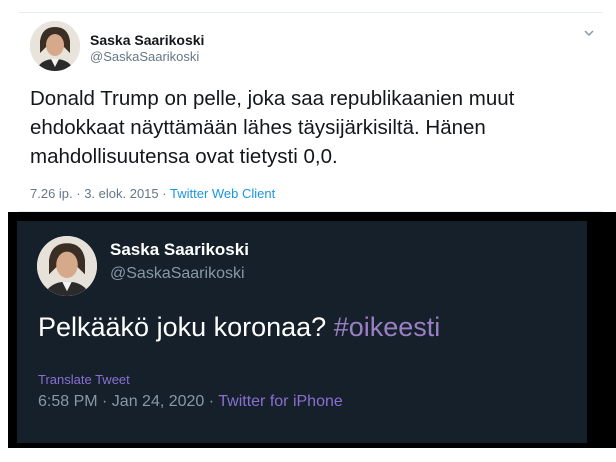 The height and width of the screenshot is (462, 616). I want to click on tweet-timestamp: 6:58 PM · Jan 24, 2020, so click(121, 401).